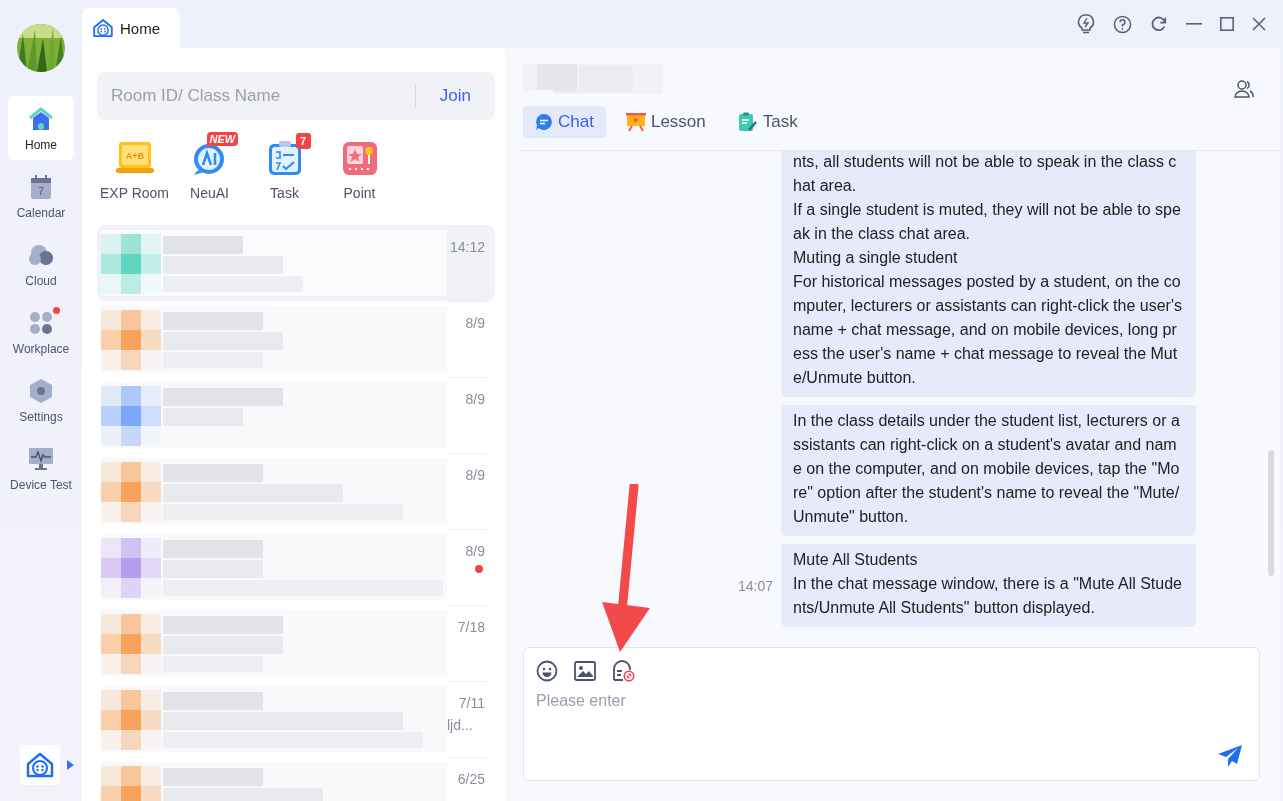 This screenshot has width=1283, height=801. What do you see at coordinates (635, 122) in the screenshot?
I see `presentation-icon` at bounding box center [635, 122].